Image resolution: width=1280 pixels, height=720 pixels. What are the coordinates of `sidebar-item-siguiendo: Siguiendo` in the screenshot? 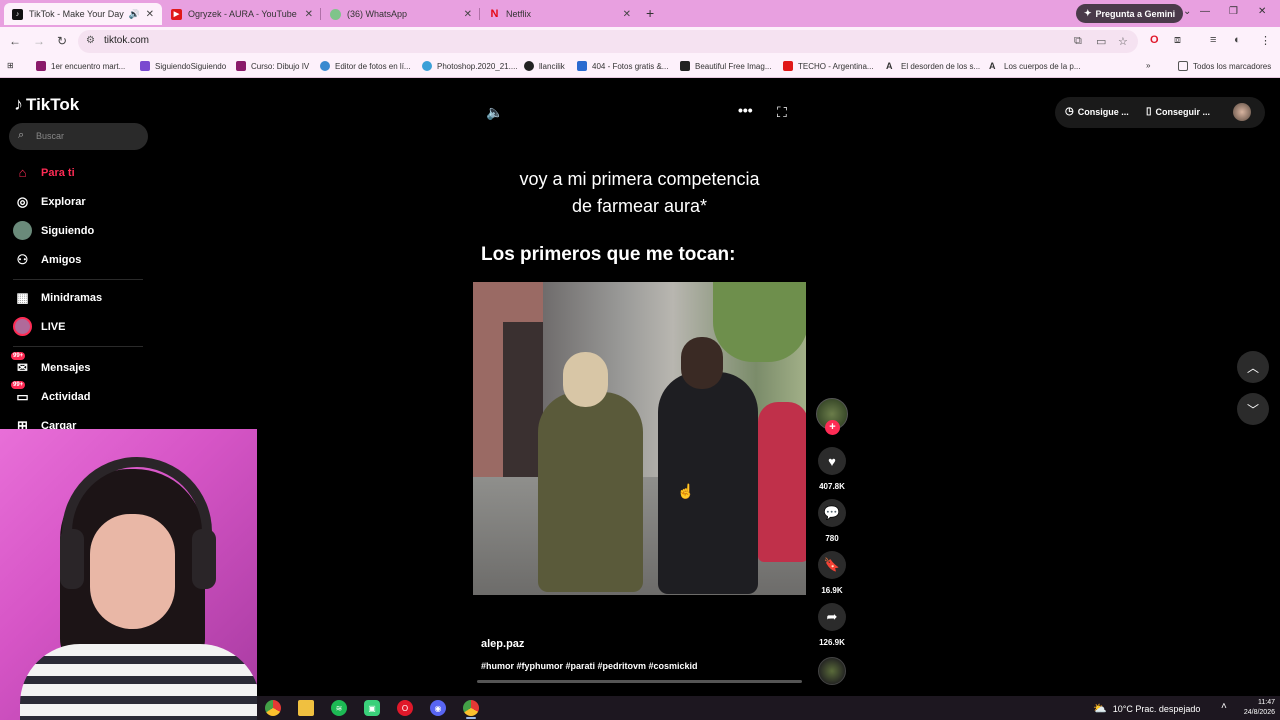 It's located at (53, 230).